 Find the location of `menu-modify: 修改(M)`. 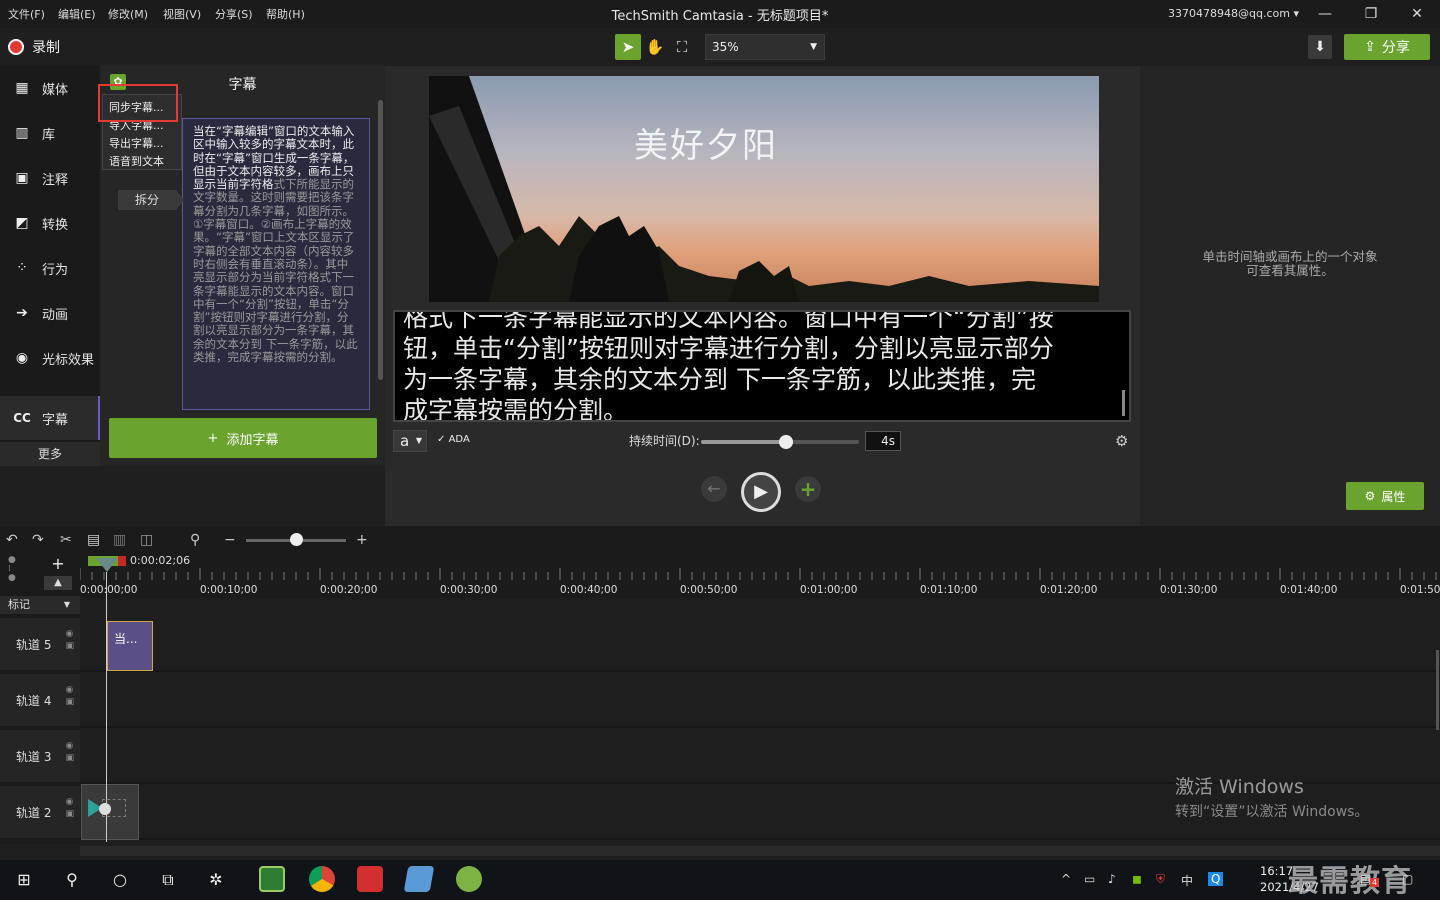

menu-modify: 修改(M) is located at coordinates (128, 14).